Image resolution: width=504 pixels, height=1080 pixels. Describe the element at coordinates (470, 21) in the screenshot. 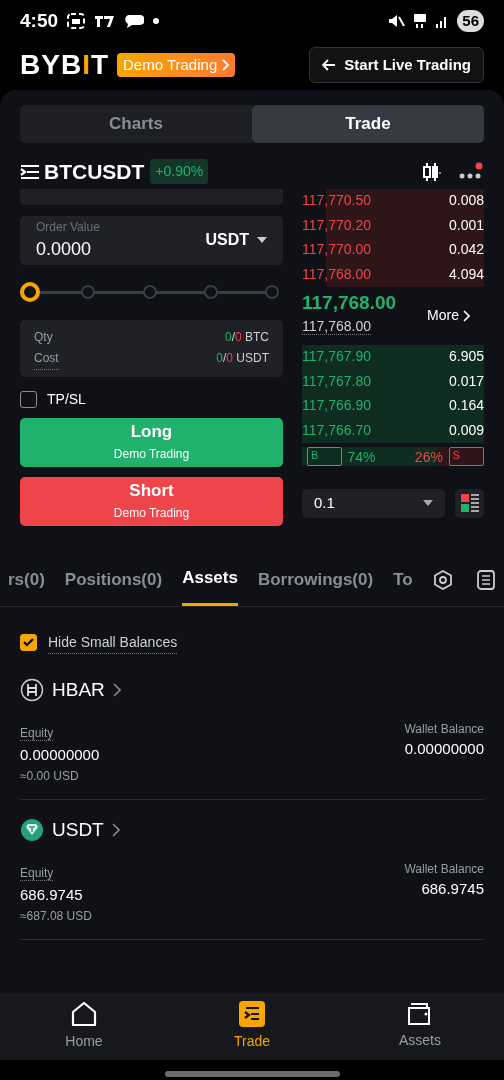

I see `battery-indicator: 56` at that location.